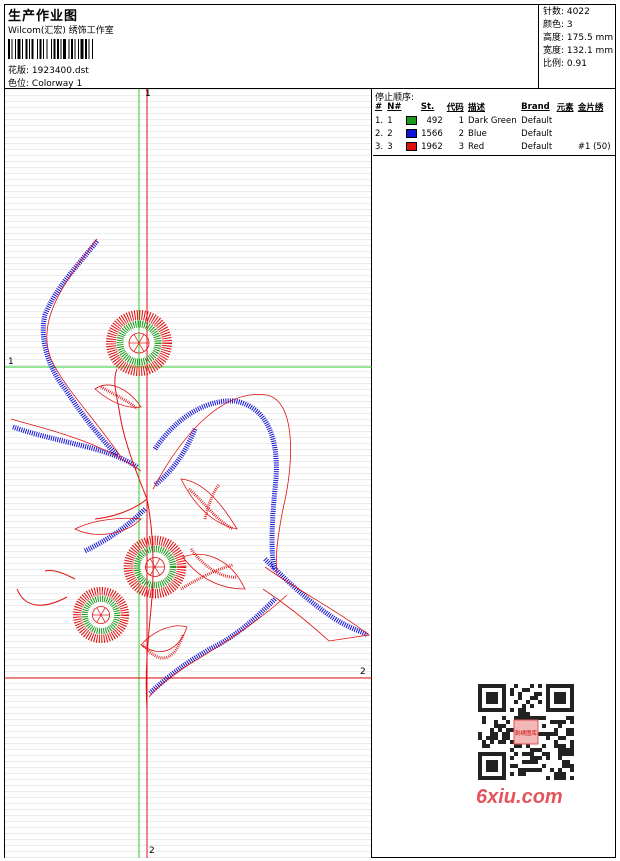  I want to click on watermark: 6xiu.com, so click(519, 797).